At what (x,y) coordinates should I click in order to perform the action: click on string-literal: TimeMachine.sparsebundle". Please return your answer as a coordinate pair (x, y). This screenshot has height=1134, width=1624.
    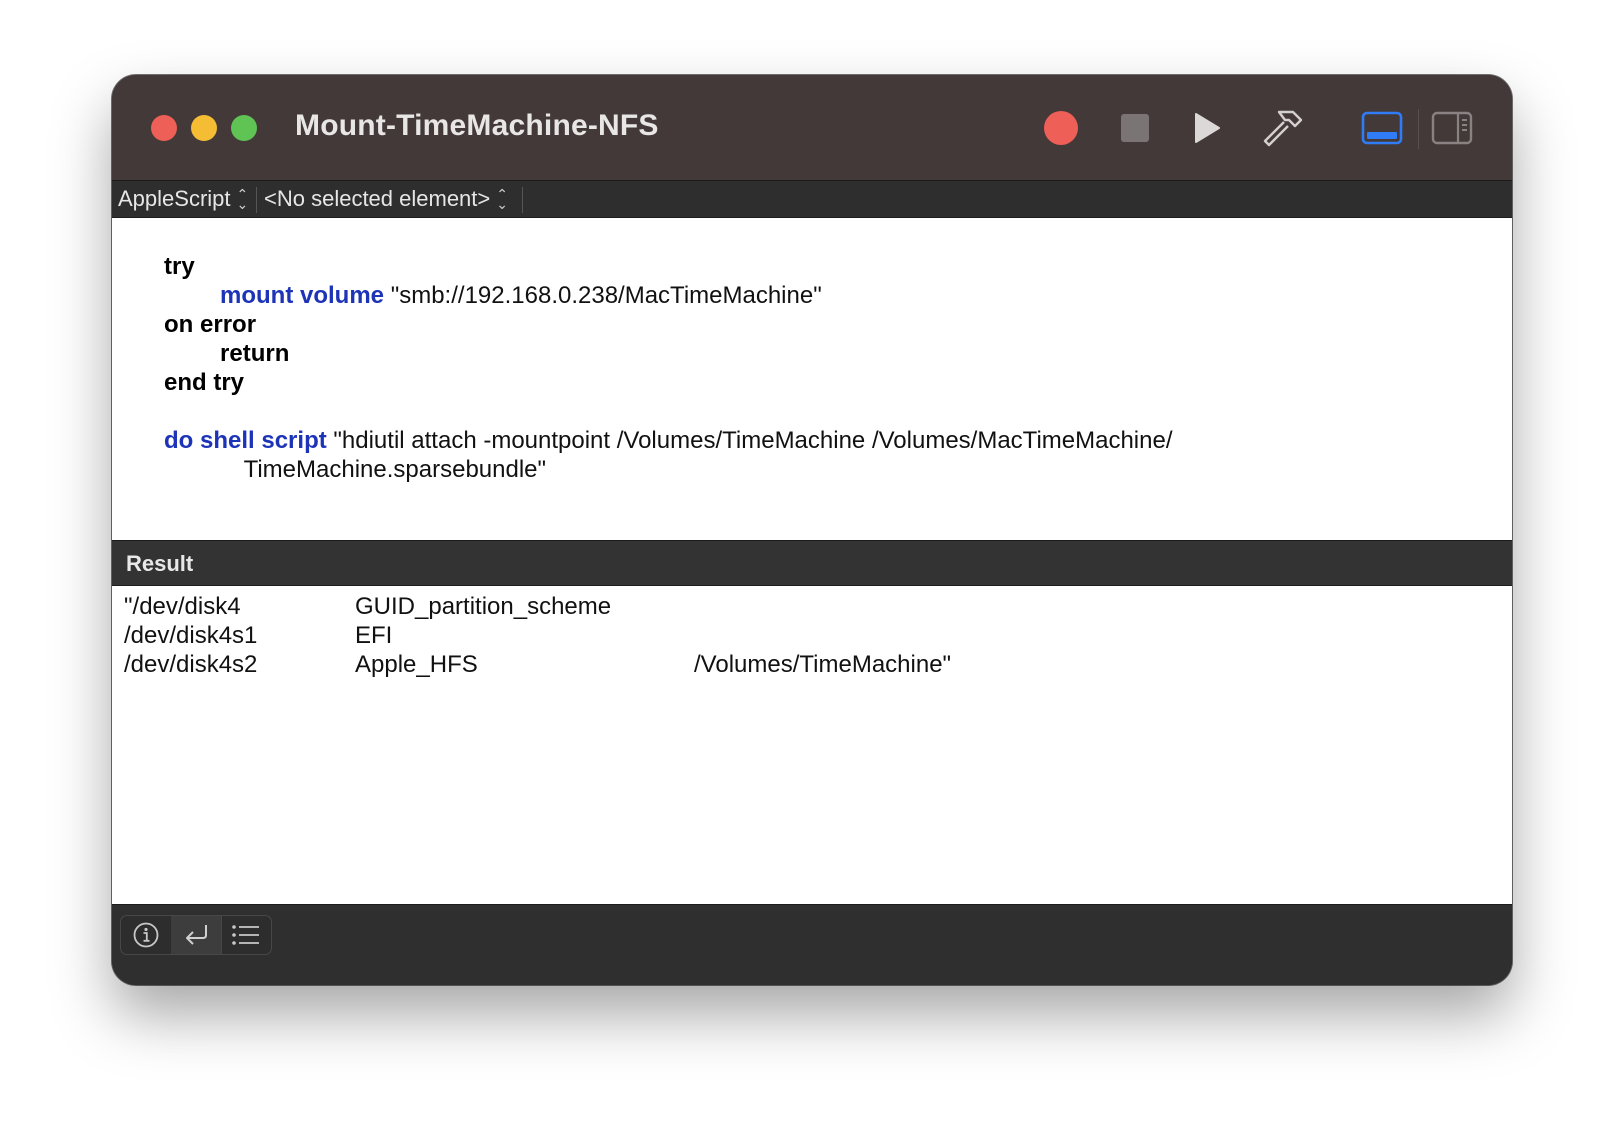
    Looking at the image, I should click on (395, 469).